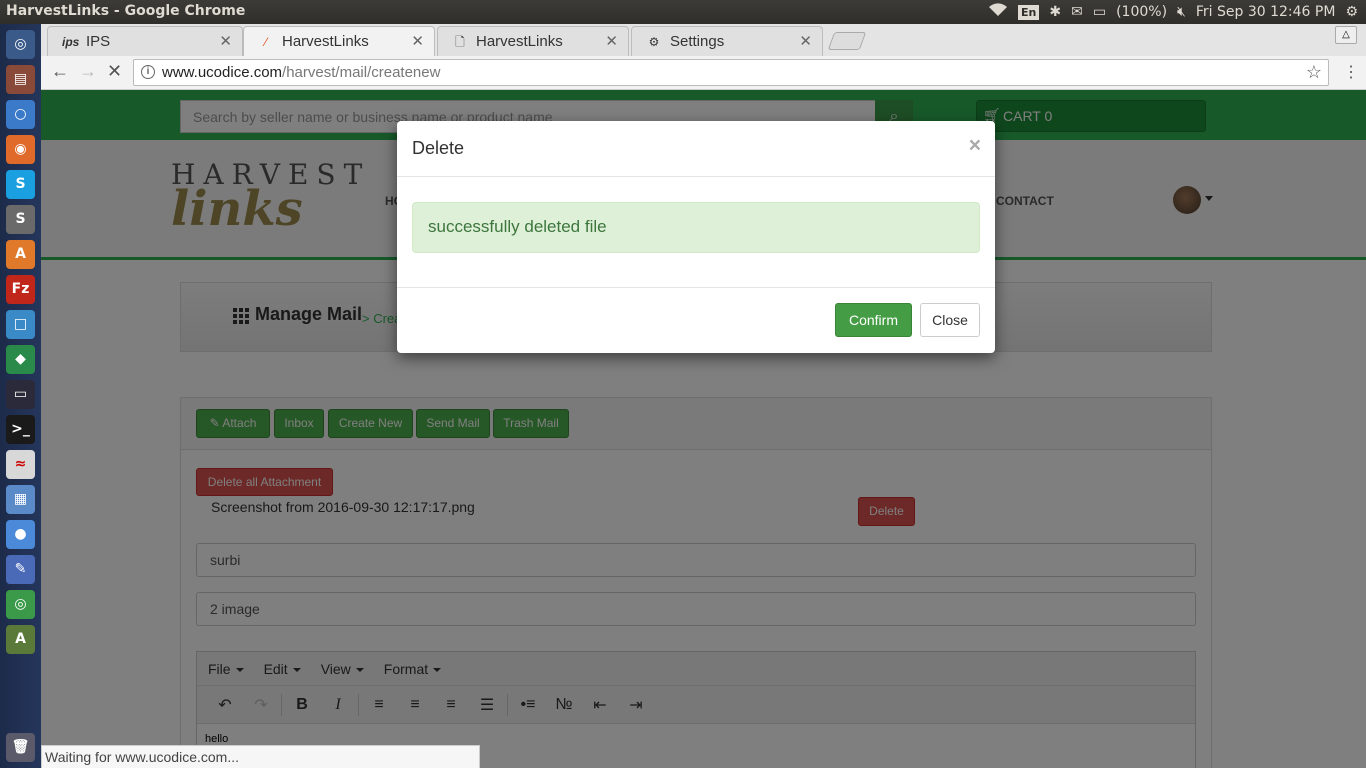 The image size is (1366, 768). I want to click on bluetooth-icon: ✱, so click(1055, 12).